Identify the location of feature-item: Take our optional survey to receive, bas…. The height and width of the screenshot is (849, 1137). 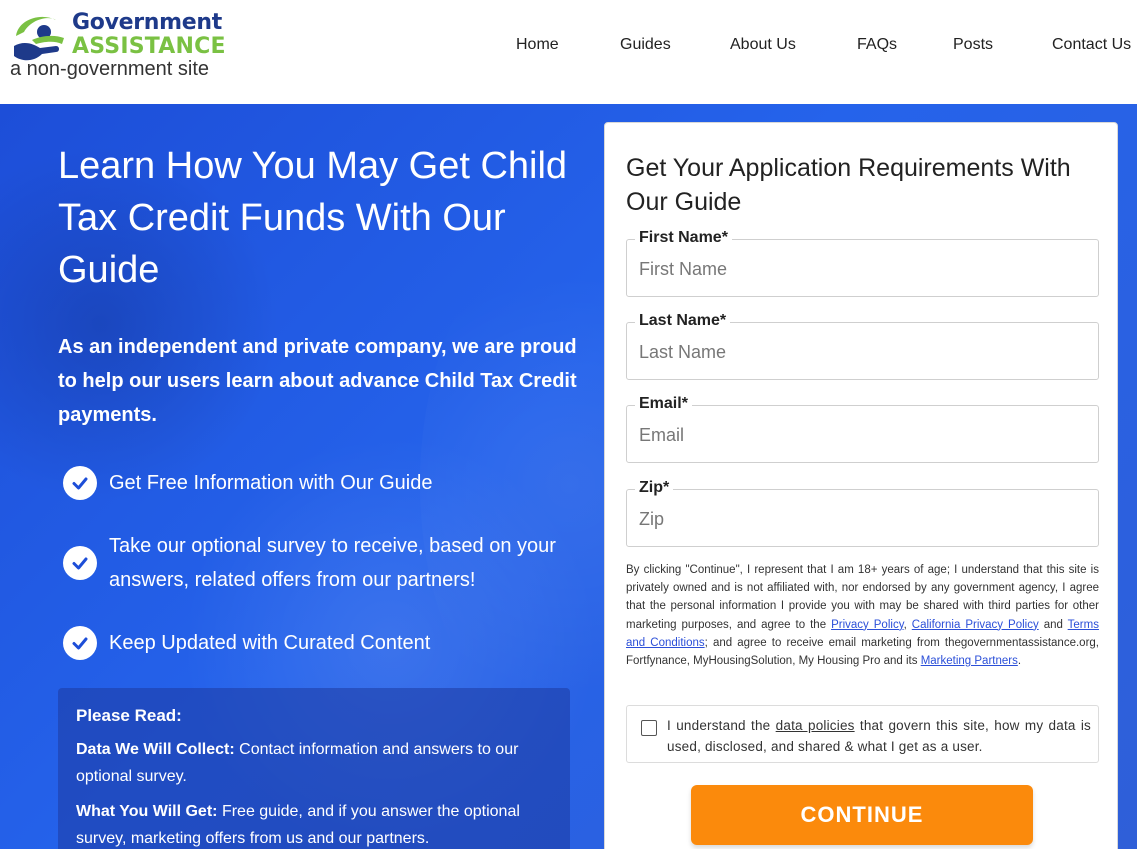
(318, 563).